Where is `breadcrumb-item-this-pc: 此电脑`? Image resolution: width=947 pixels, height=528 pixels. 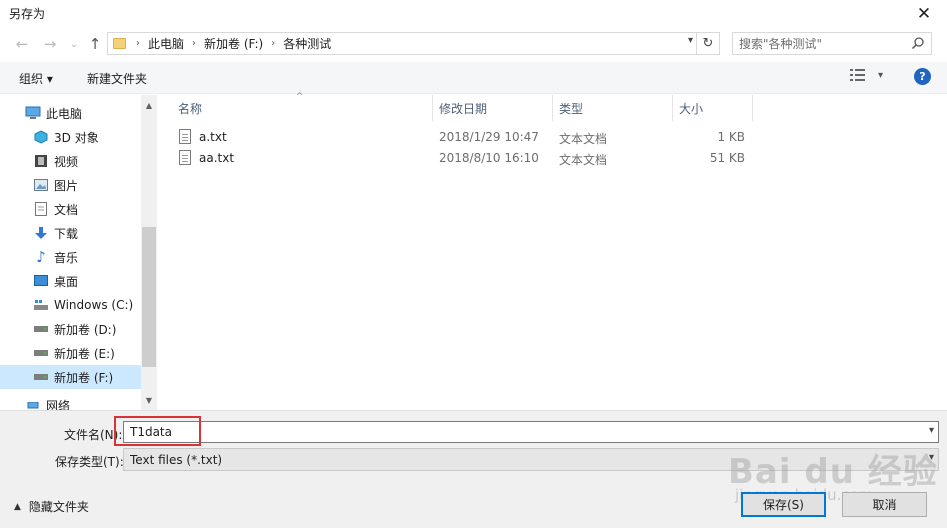
breadcrumb-item-this-pc: 此电脑 is located at coordinates (166, 43).